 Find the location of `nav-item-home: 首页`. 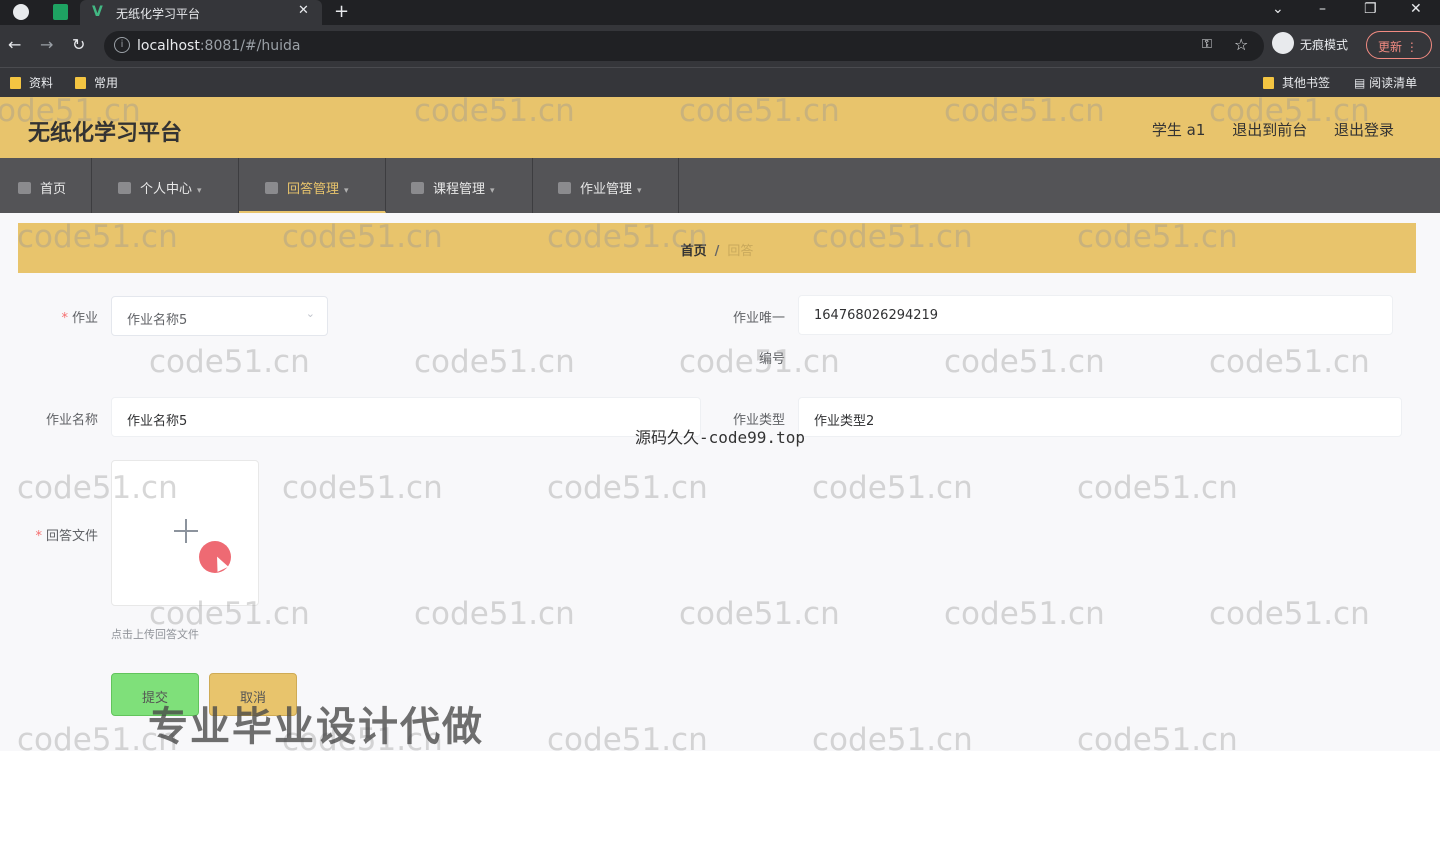

nav-item-home: 首页 is located at coordinates (46, 185).